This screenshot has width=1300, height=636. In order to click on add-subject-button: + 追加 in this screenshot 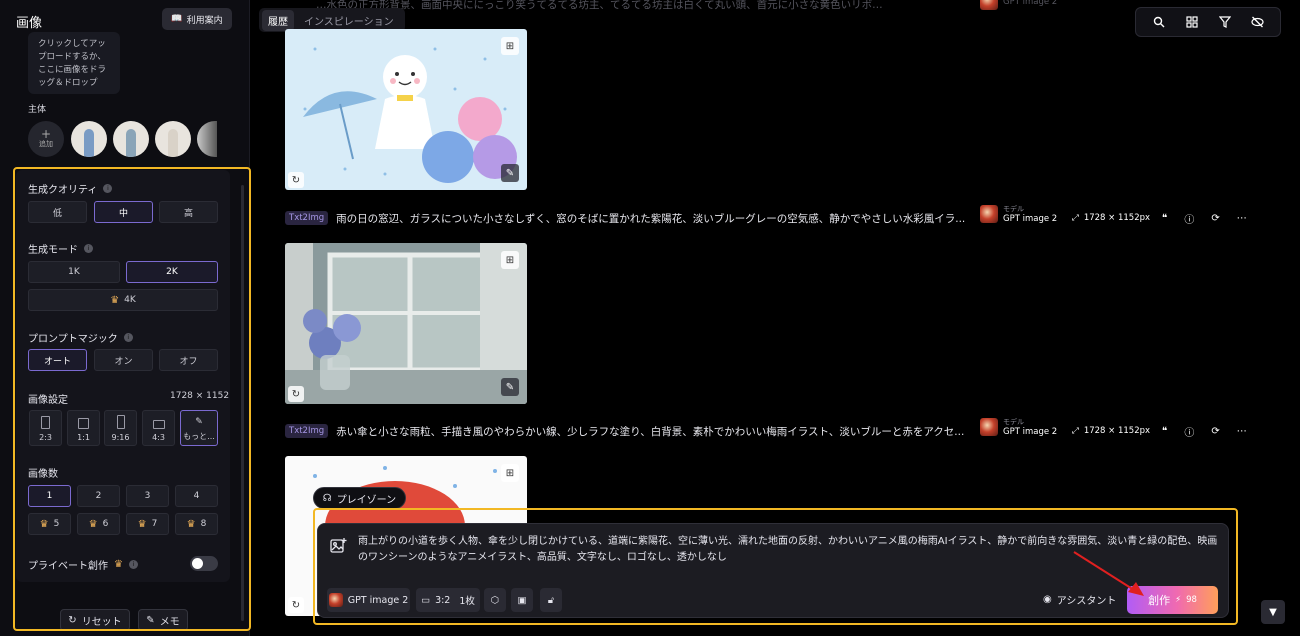, I will do `click(46, 139)`.